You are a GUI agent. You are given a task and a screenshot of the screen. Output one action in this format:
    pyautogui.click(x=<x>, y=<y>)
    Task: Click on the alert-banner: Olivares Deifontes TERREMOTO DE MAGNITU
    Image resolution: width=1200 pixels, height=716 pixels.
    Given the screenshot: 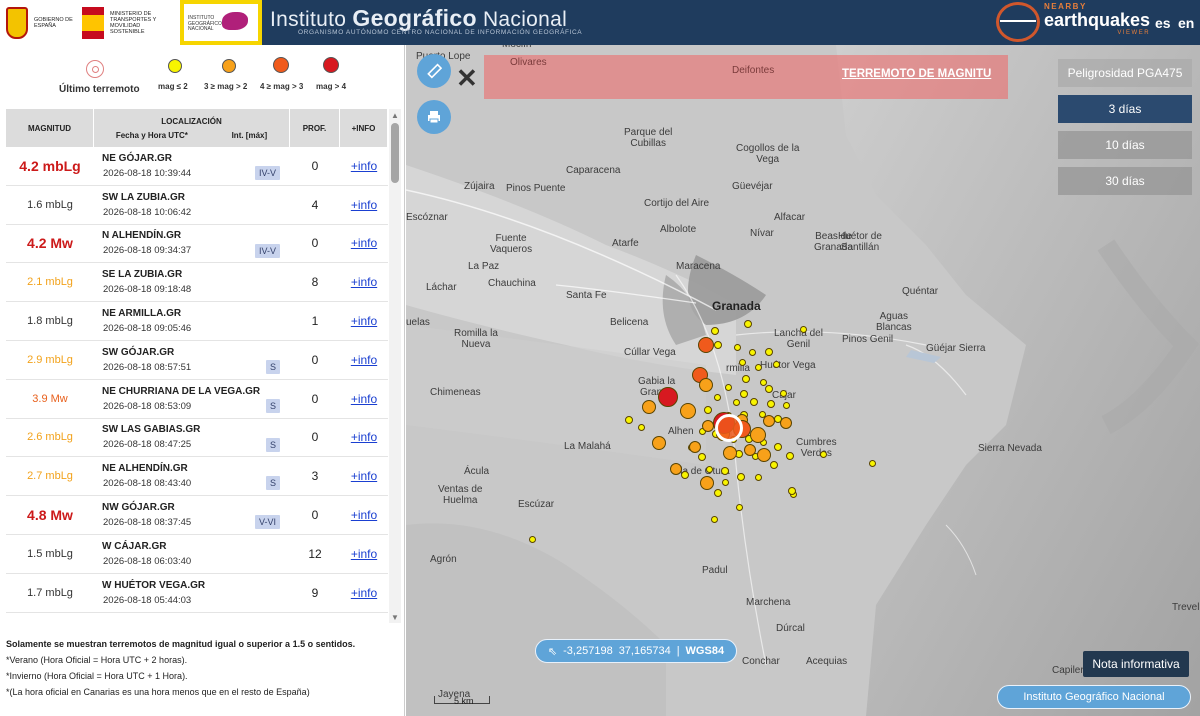 What is the action you would take?
    pyautogui.click(x=746, y=77)
    